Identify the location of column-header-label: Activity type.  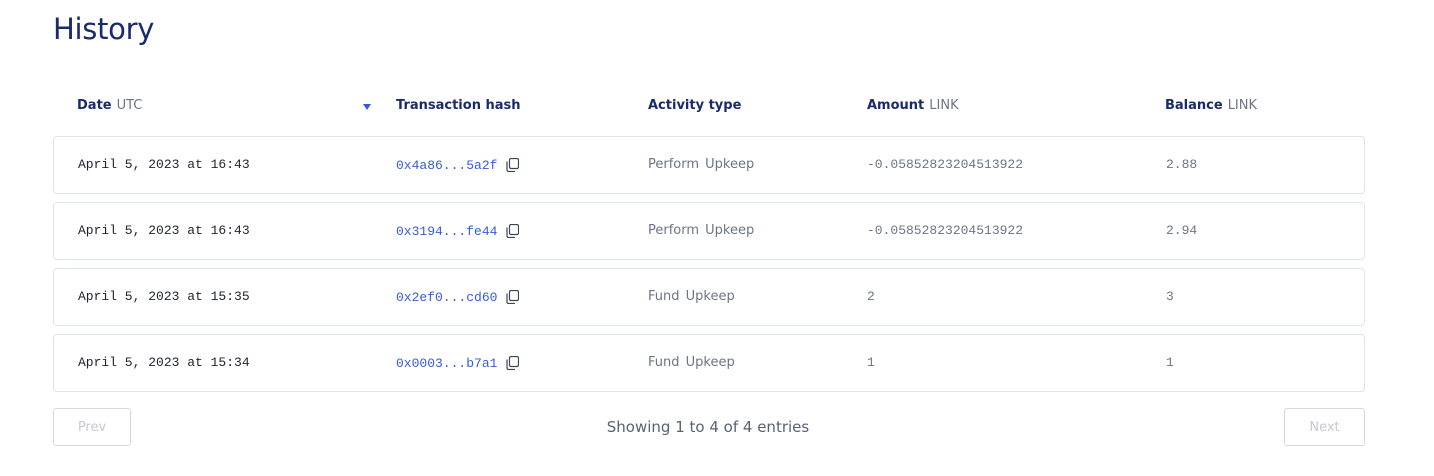
(695, 105).